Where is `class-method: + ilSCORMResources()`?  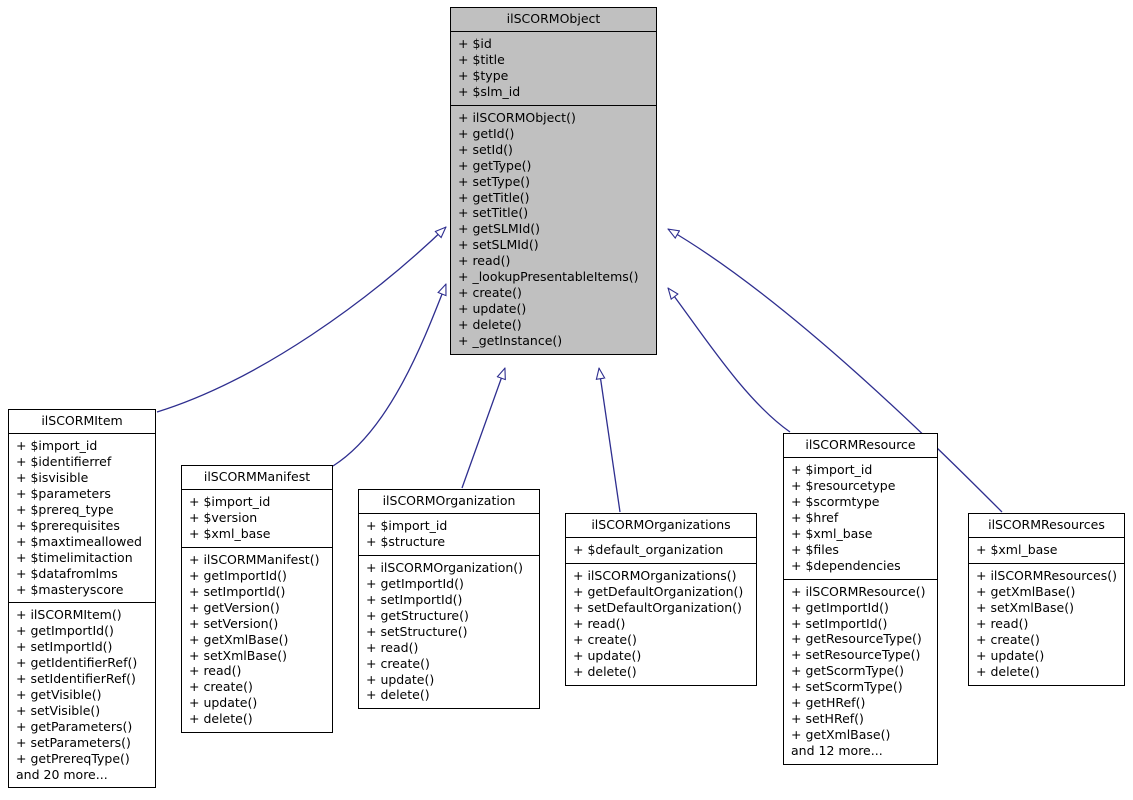
class-method: + ilSCORMResources() is located at coordinates (1046, 576).